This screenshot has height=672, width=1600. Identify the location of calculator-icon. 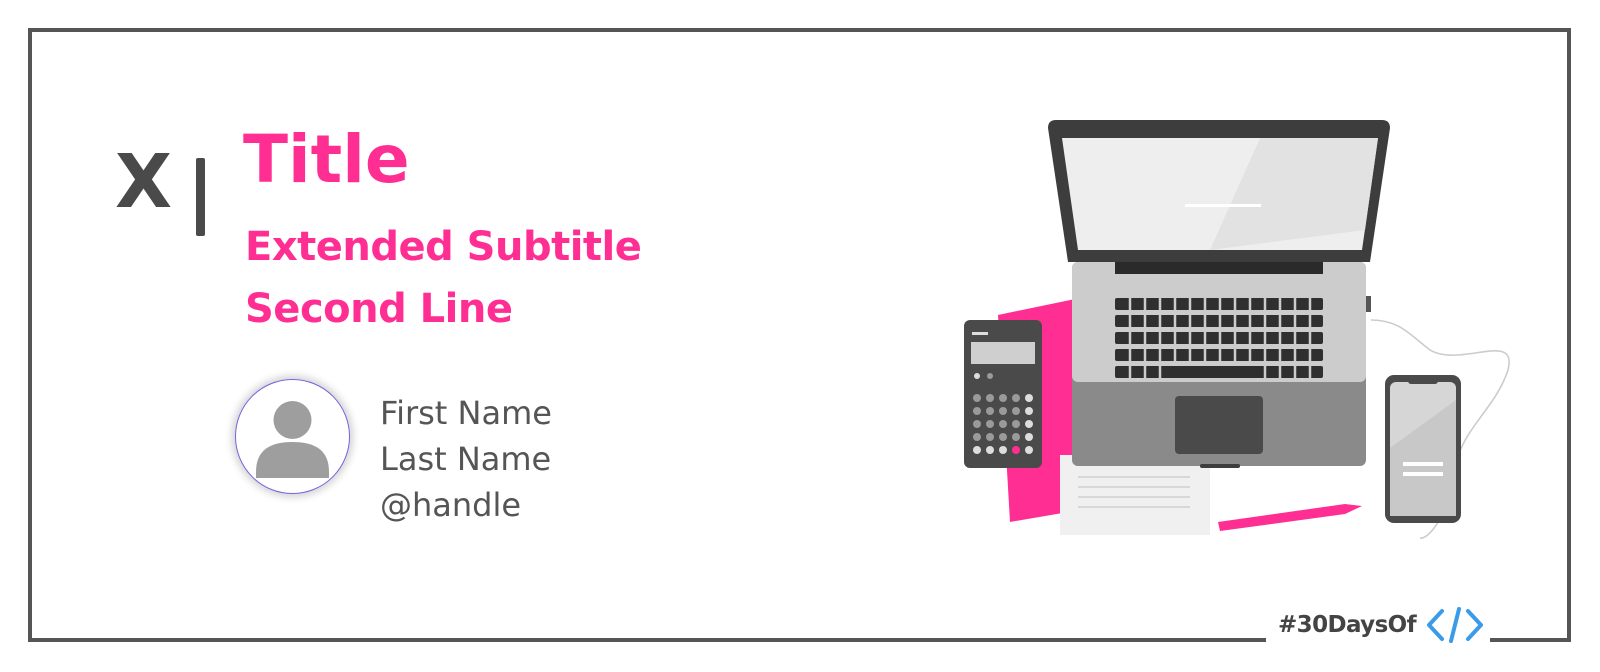
(1003, 394).